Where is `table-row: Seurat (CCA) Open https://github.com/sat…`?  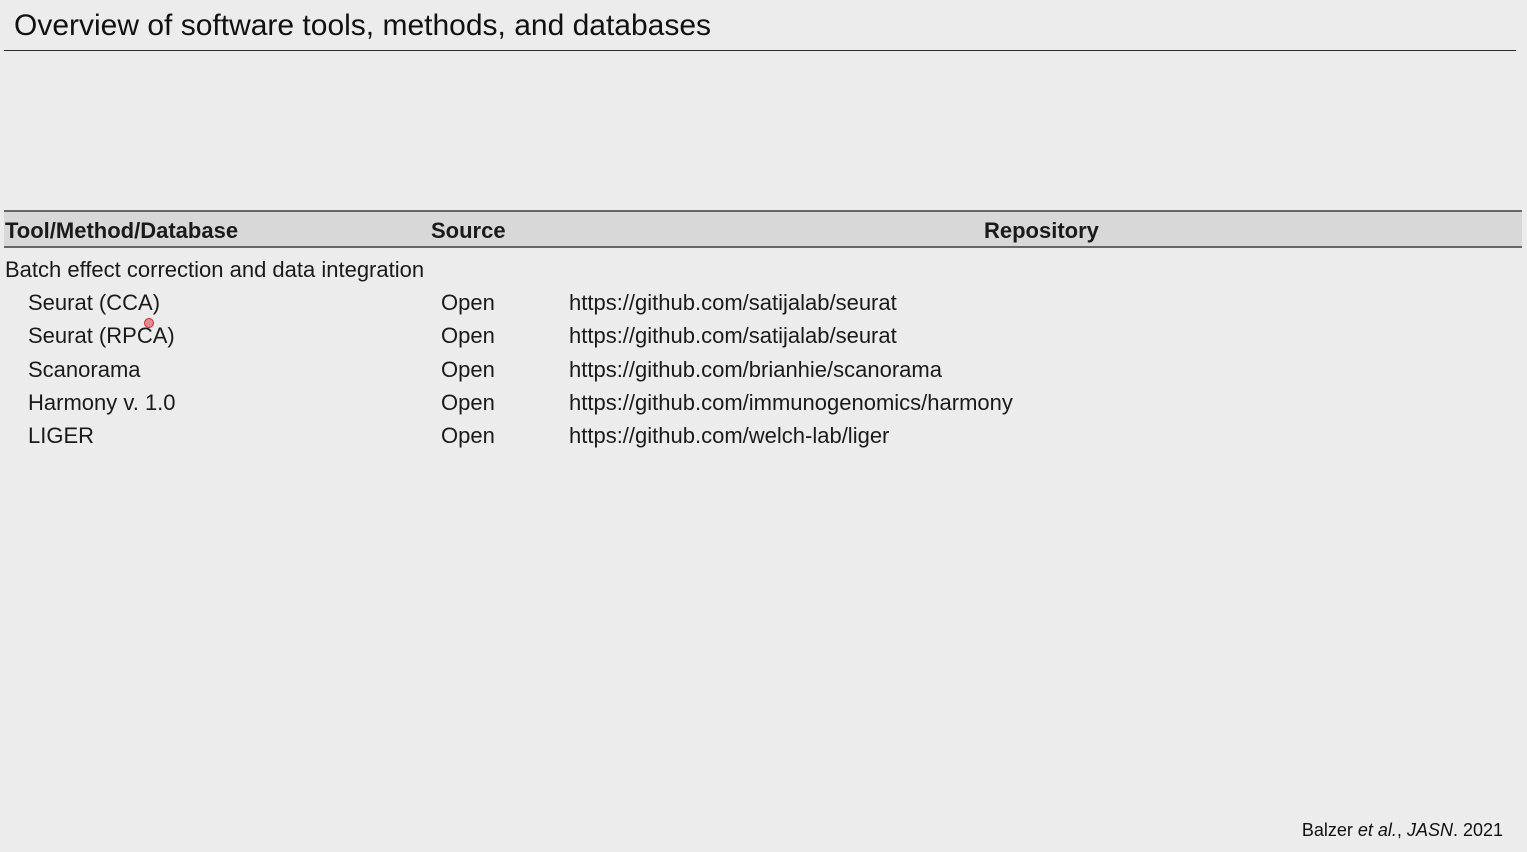
table-row: Seurat (CCA) Open https://github.com/sat… is located at coordinates (763, 305).